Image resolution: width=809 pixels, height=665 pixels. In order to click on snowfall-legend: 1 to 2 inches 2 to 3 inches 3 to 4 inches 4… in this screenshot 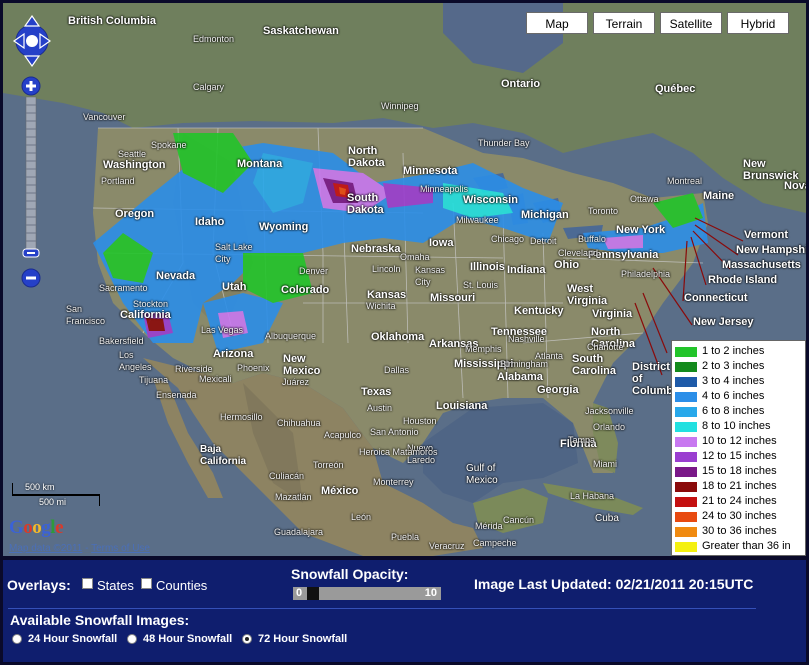, I will do `click(738, 448)`.